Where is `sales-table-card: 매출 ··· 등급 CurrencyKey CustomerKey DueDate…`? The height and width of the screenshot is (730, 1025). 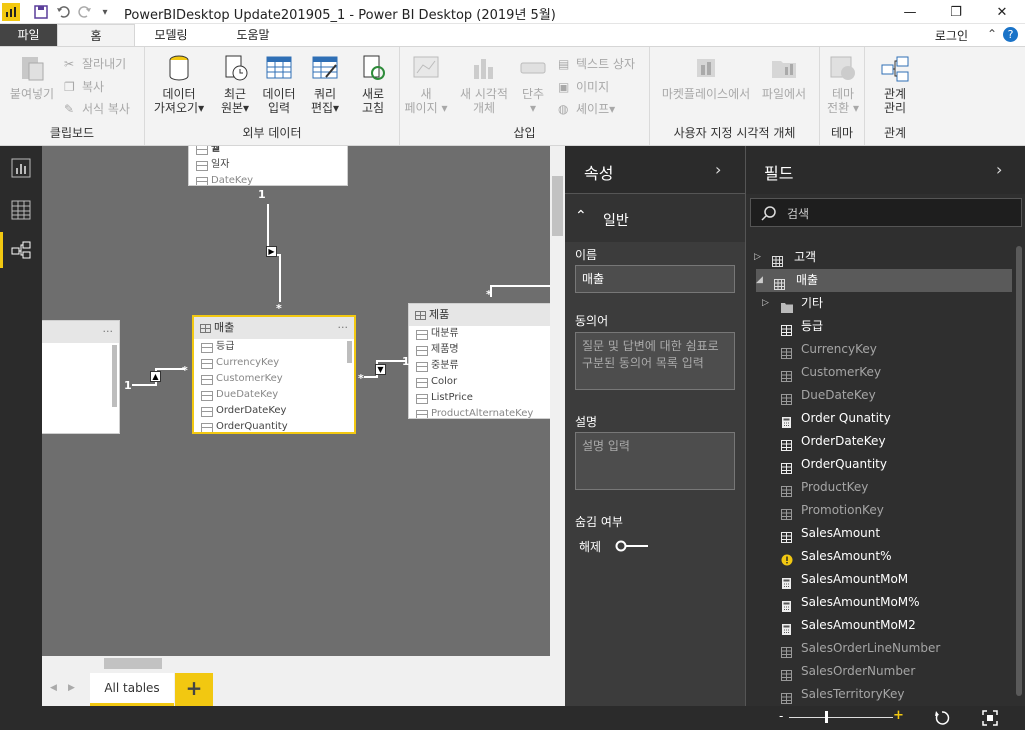 sales-table-card: 매출 ··· 등급 CurrencyKey CustomerKey DueDate… is located at coordinates (274, 374).